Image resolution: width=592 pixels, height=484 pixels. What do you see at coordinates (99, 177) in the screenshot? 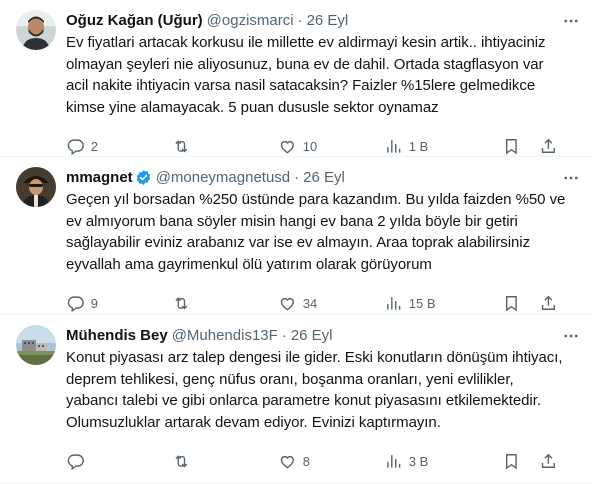
I see `display-name: mmagnet` at bounding box center [99, 177].